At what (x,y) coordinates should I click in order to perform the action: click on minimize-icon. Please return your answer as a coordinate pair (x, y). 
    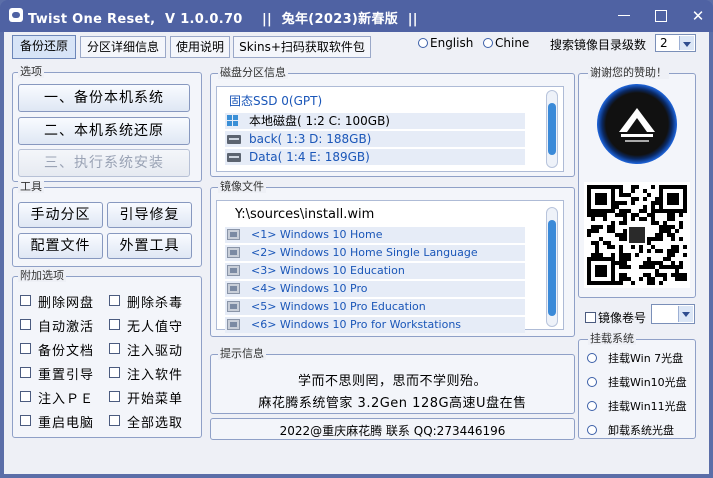
    Looking at the image, I should click on (624, 16).